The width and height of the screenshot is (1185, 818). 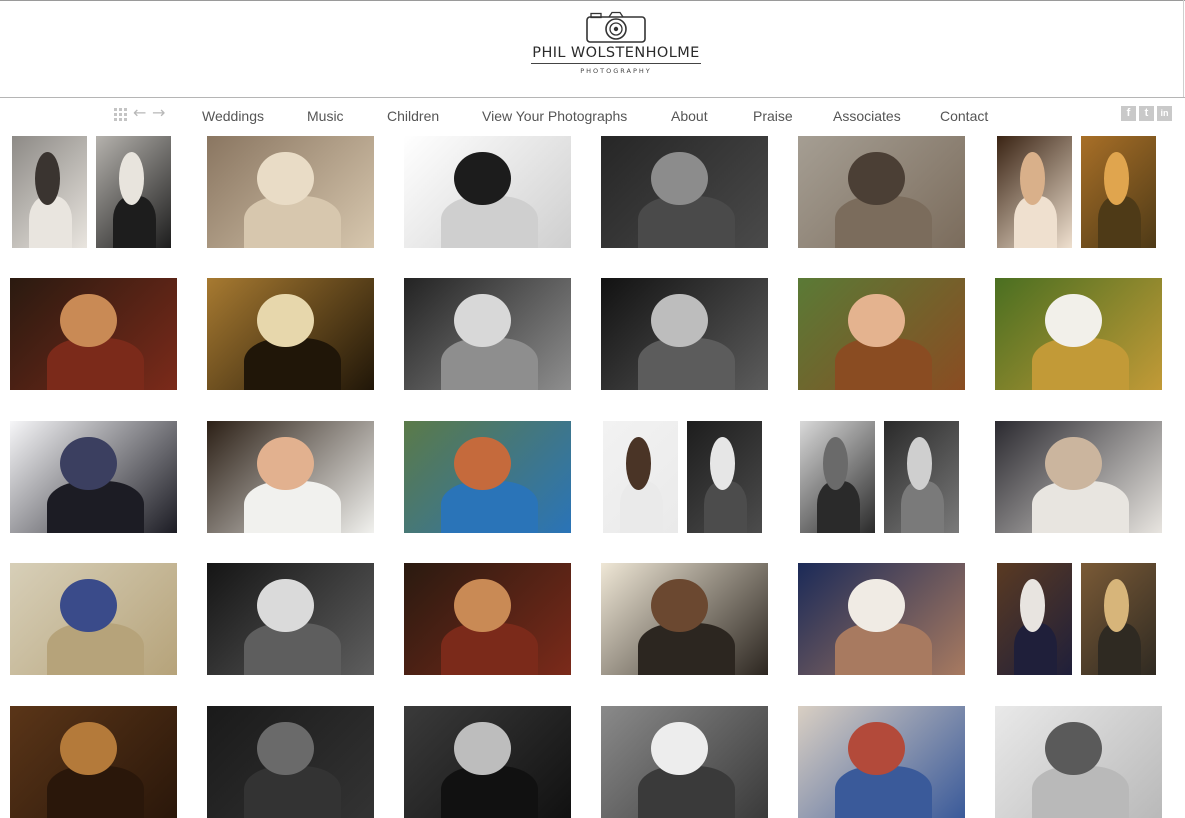 What do you see at coordinates (616, 53) in the screenshot?
I see `brand-name: PHIL WOLSTENHOLME` at bounding box center [616, 53].